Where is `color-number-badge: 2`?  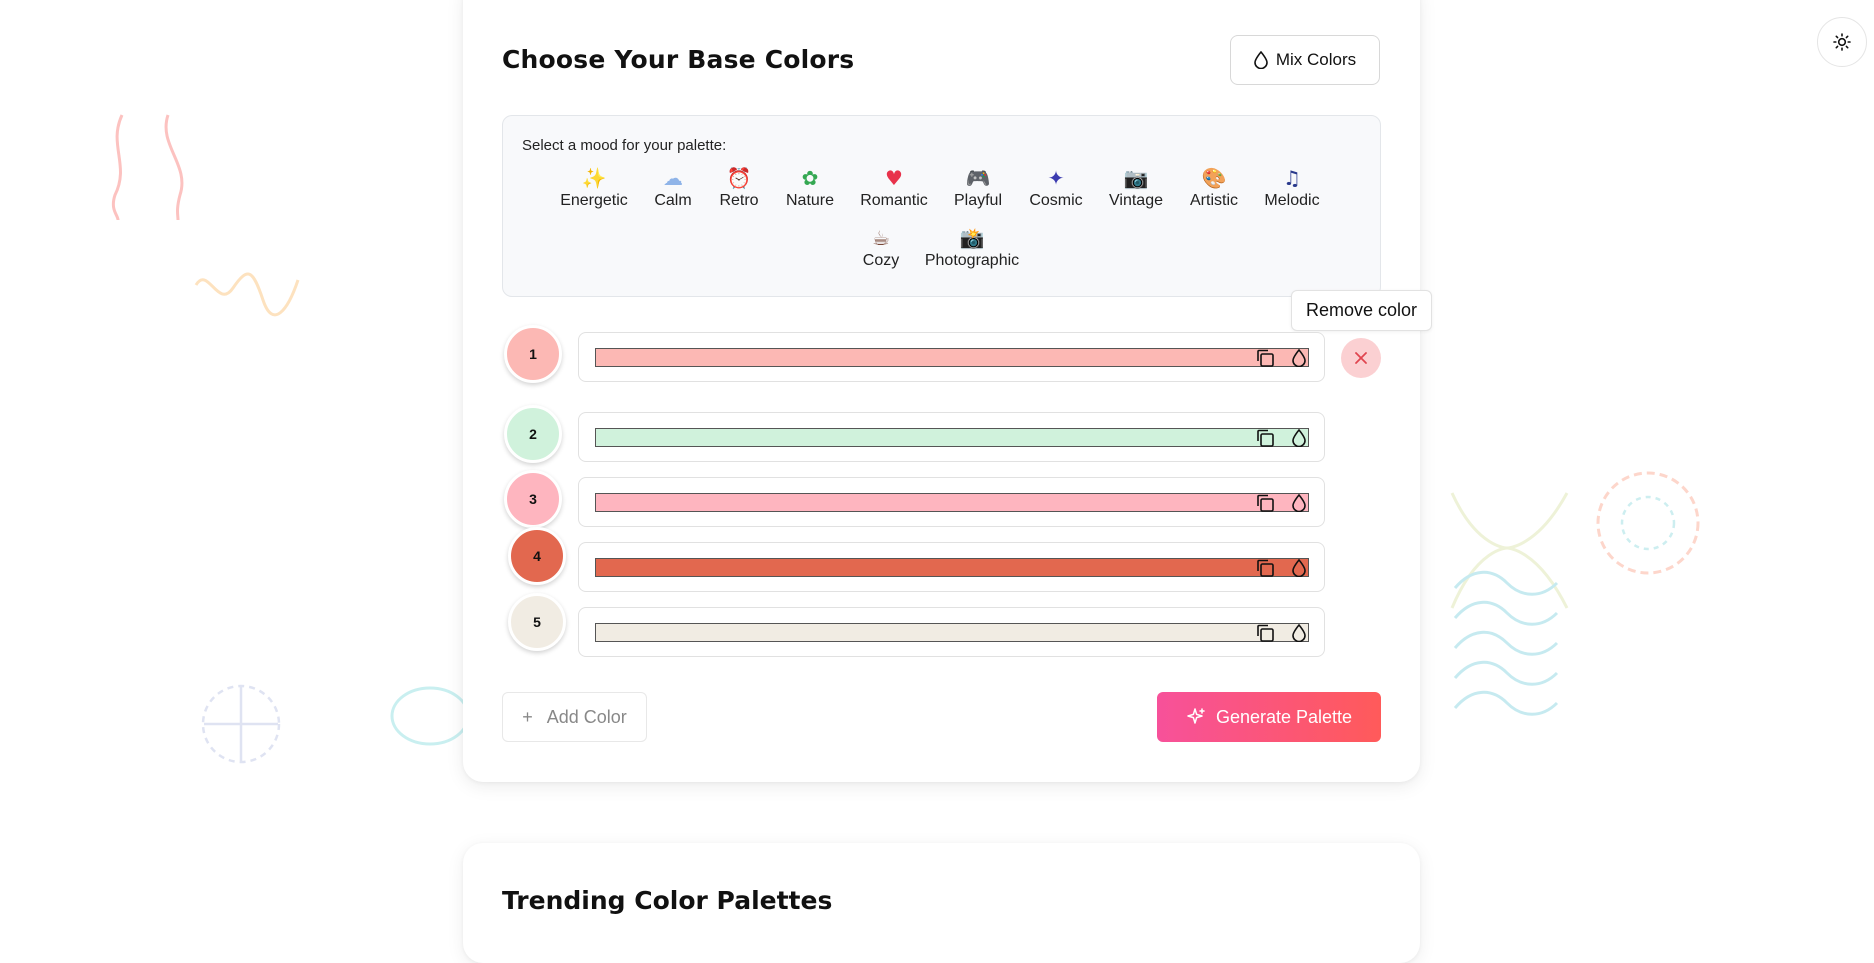 color-number-badge: 2 is located at coordinates (533, 434).